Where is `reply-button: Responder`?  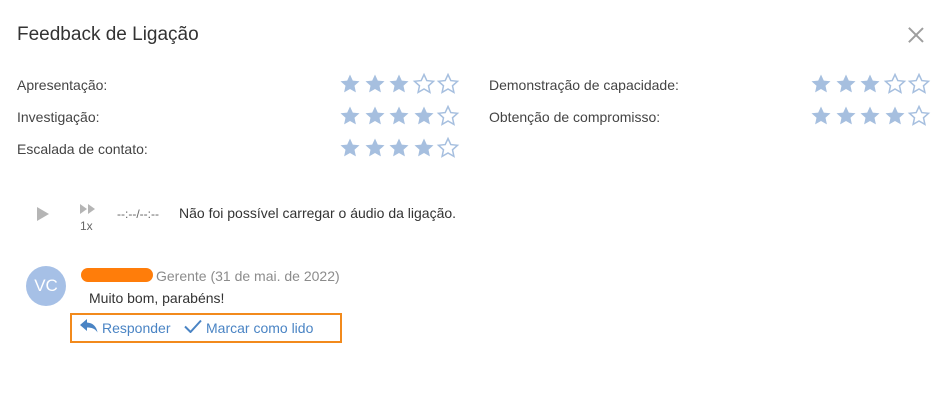
reply-button: Responder is located at coordinates (125, 327).